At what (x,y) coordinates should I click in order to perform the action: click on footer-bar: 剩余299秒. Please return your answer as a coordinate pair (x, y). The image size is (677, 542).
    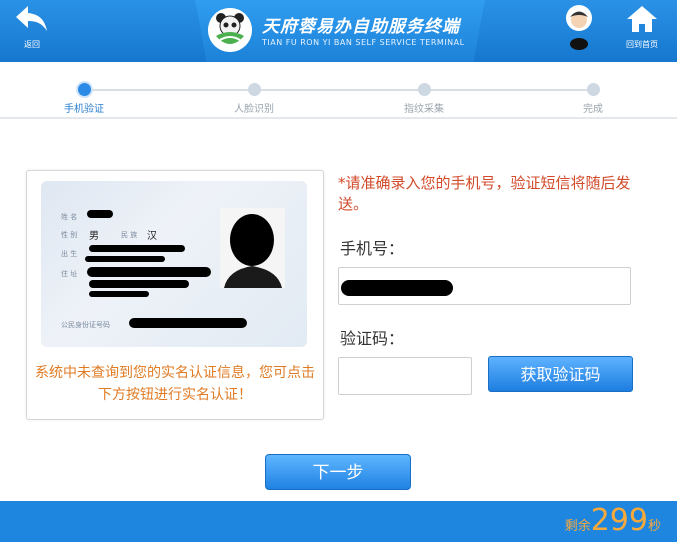
    Looking at the image, I should click on (338, 521).